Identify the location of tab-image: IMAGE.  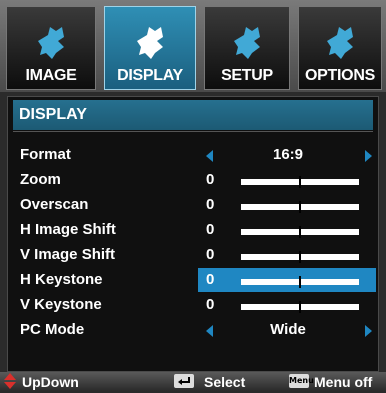
(51, 48).